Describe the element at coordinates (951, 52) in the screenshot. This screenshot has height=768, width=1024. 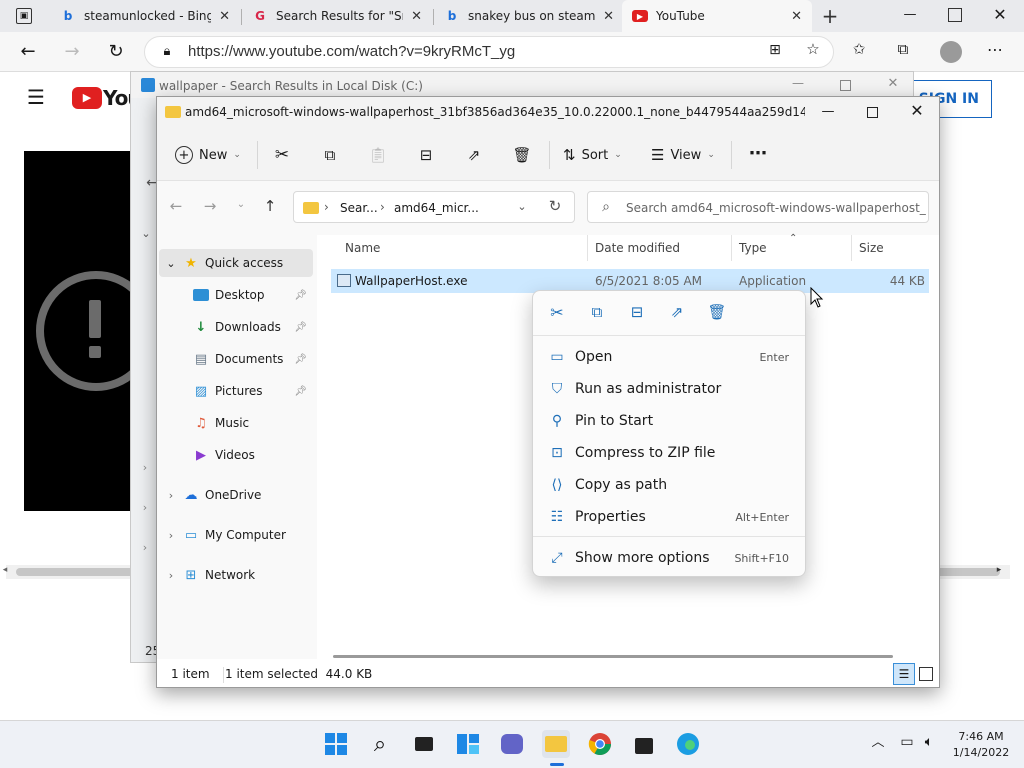
I see `profile-avatar` at that location.